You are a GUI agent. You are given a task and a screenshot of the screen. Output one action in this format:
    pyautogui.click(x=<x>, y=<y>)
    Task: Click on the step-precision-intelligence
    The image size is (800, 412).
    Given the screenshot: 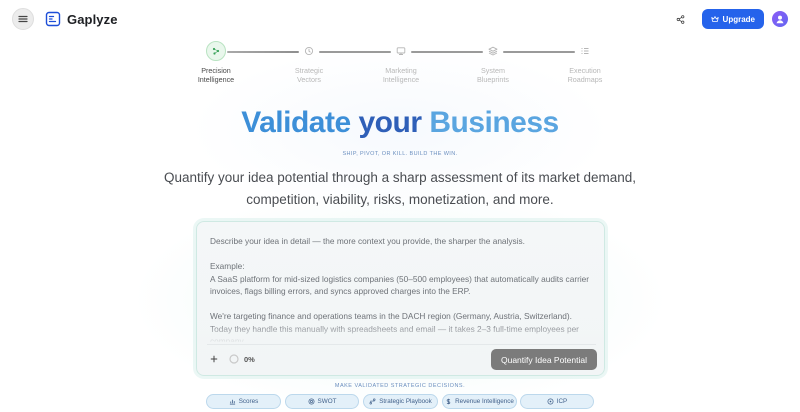 What is the action you would take?
    pyautogui.click(x=216, y=51)
    